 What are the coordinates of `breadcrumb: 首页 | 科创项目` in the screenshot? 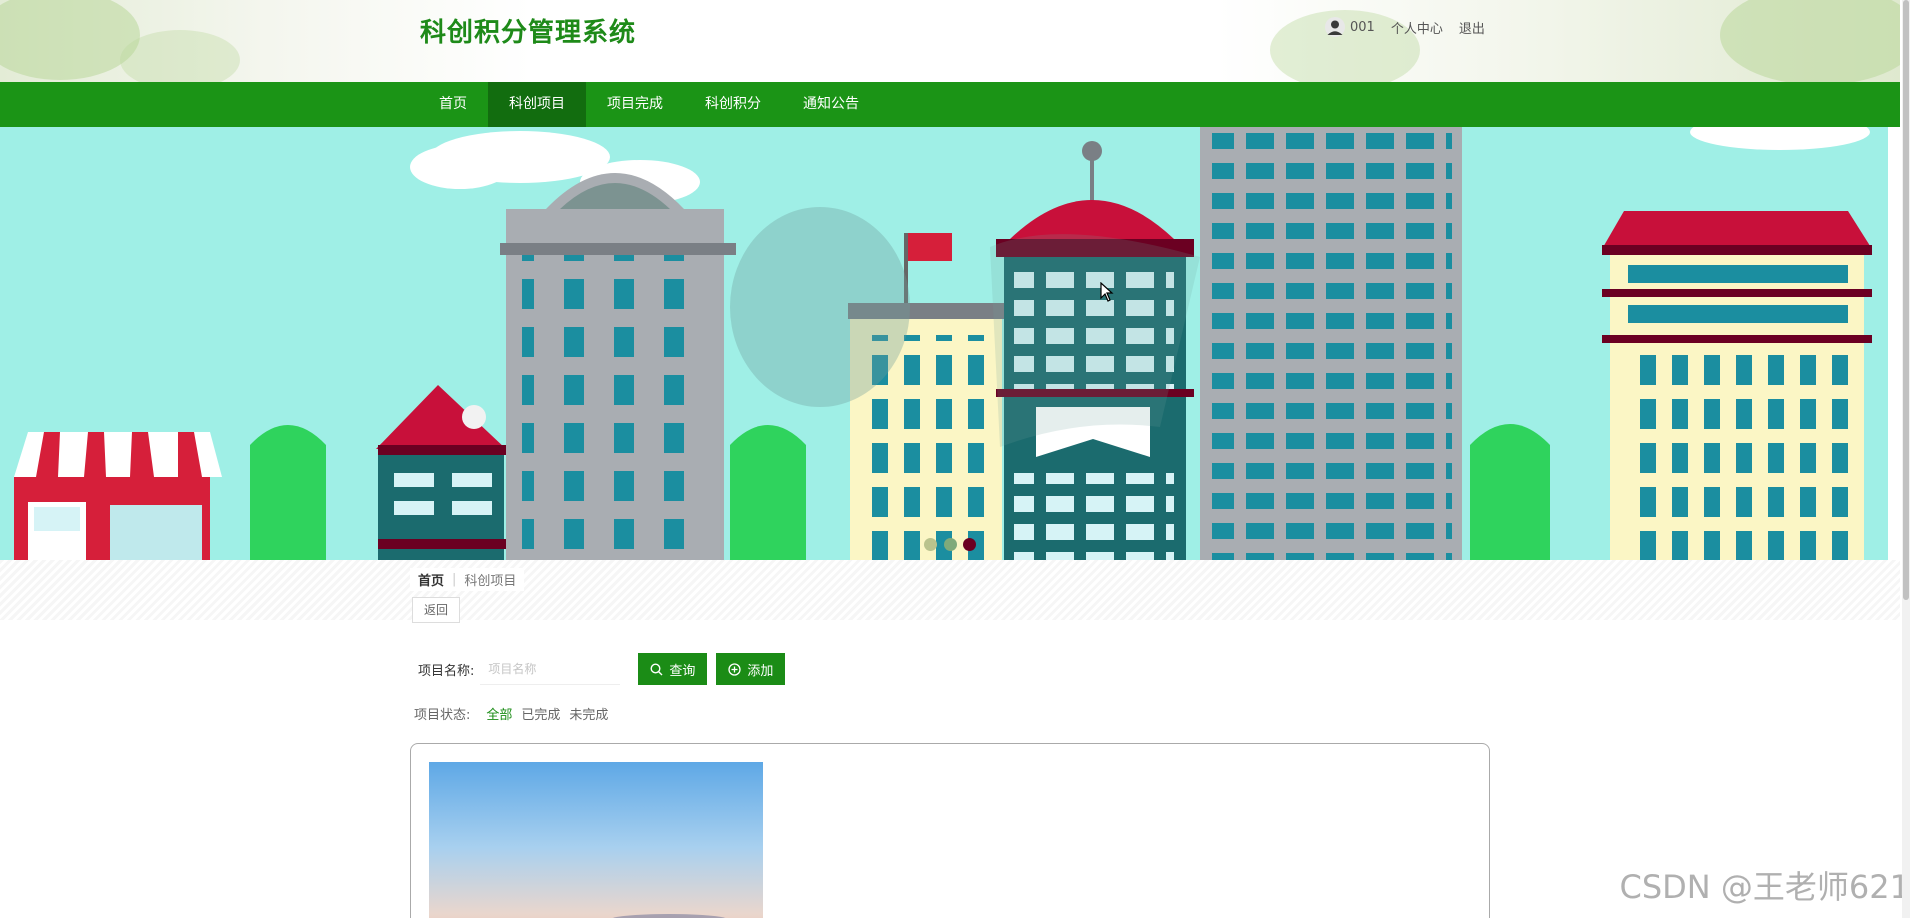 It's located at (467, 579).